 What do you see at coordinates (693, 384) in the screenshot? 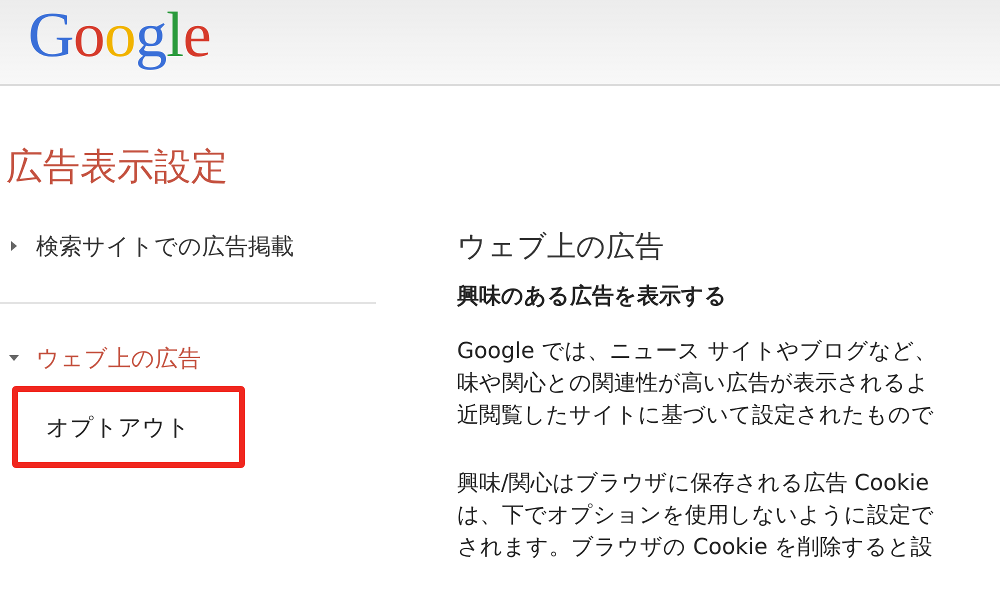
I see `paragraph-line: 味や関心との関連性が高い広告が表示されるよ` at bounding box center [693, 384].